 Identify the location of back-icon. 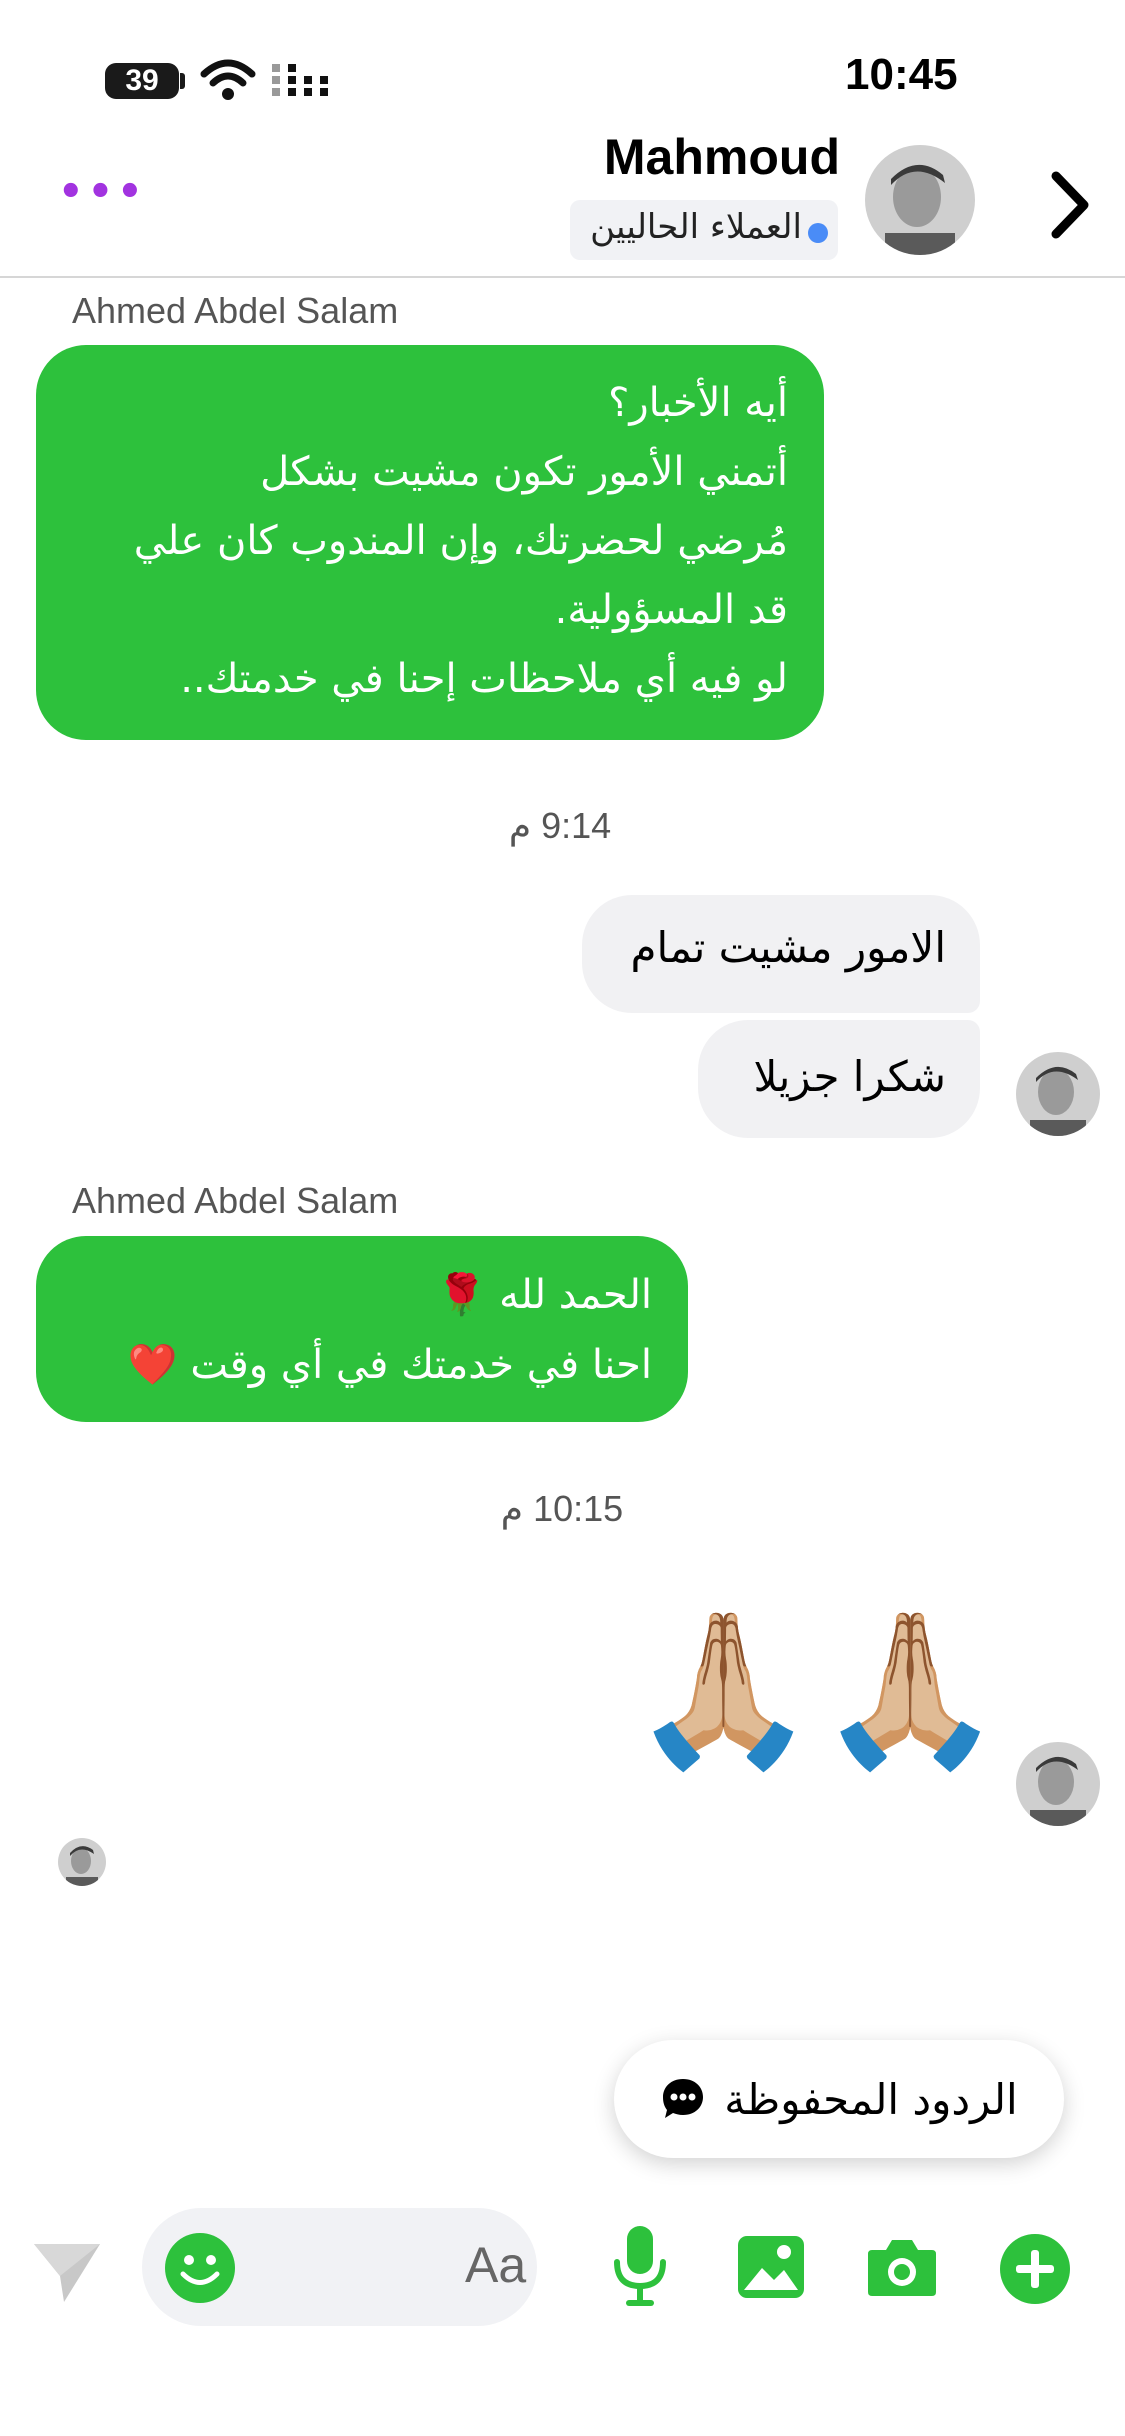
(1070, 205).